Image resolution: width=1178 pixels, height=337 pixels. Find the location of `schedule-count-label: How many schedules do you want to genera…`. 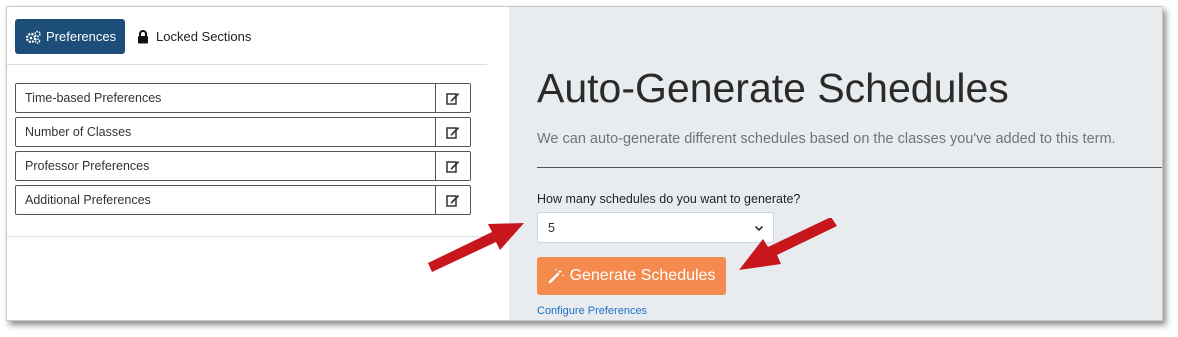

schedule-count-label: How many schedules do you want to genera… is located at coordinates (669, 199).